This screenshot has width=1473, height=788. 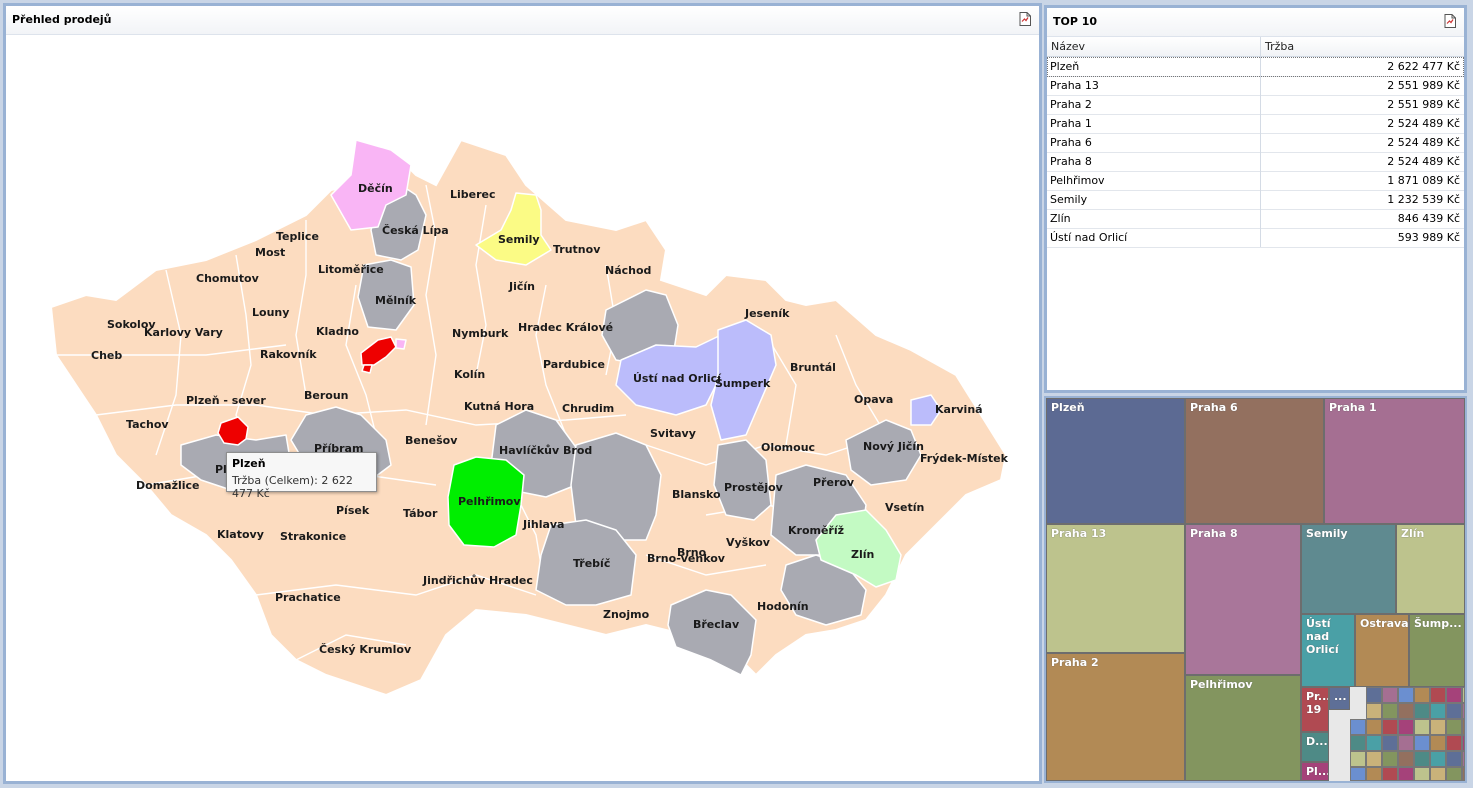 What do you see at coordinates (297, 236) in the screenshot?
I see `label-teplice: Teplice` at bounding box center [297, 236].